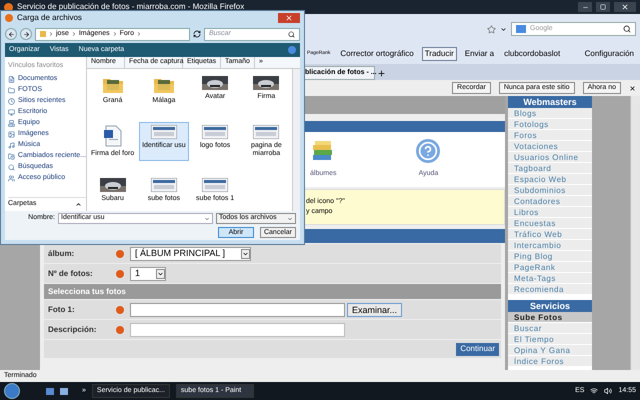 The height and width of the screenshot is (400, 640). I want to click on sidebar-link: Buscar, so click(550, 328).